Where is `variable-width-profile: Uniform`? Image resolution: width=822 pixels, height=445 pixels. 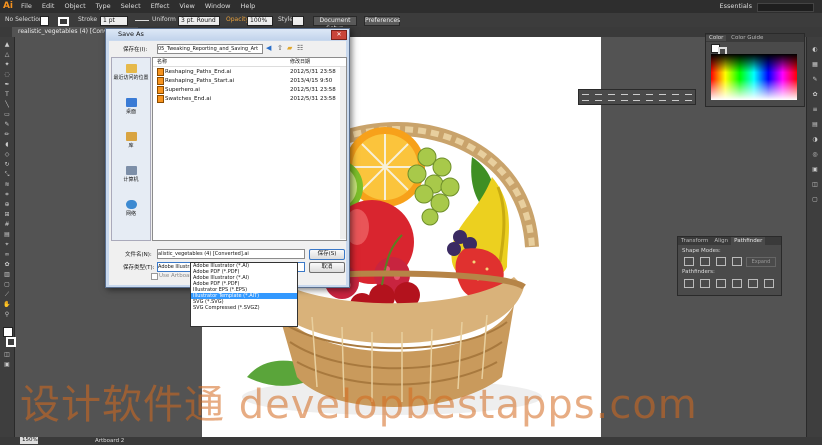 variable-width-profile: Uniform is located at coordinates (164, 20).